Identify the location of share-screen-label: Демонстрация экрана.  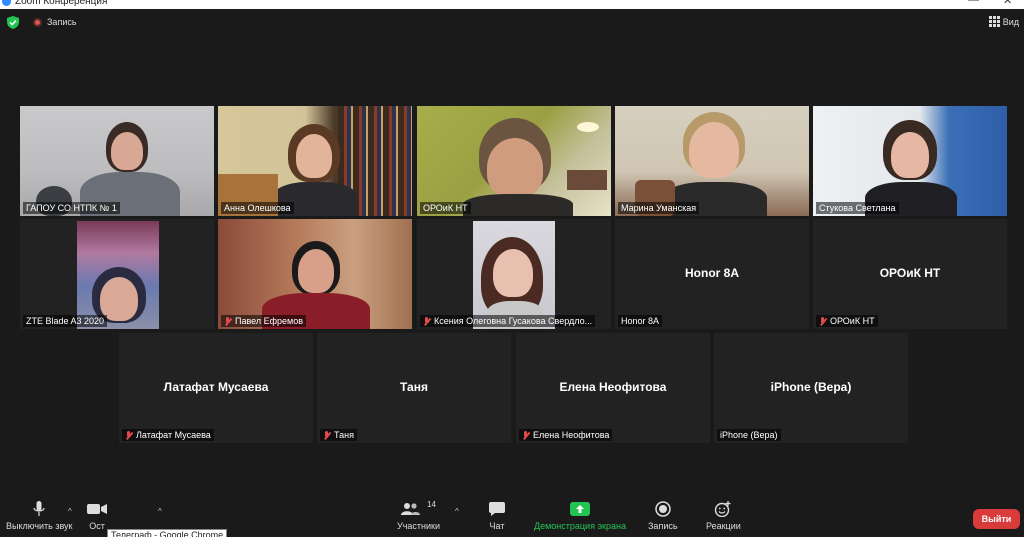
(580, 526).